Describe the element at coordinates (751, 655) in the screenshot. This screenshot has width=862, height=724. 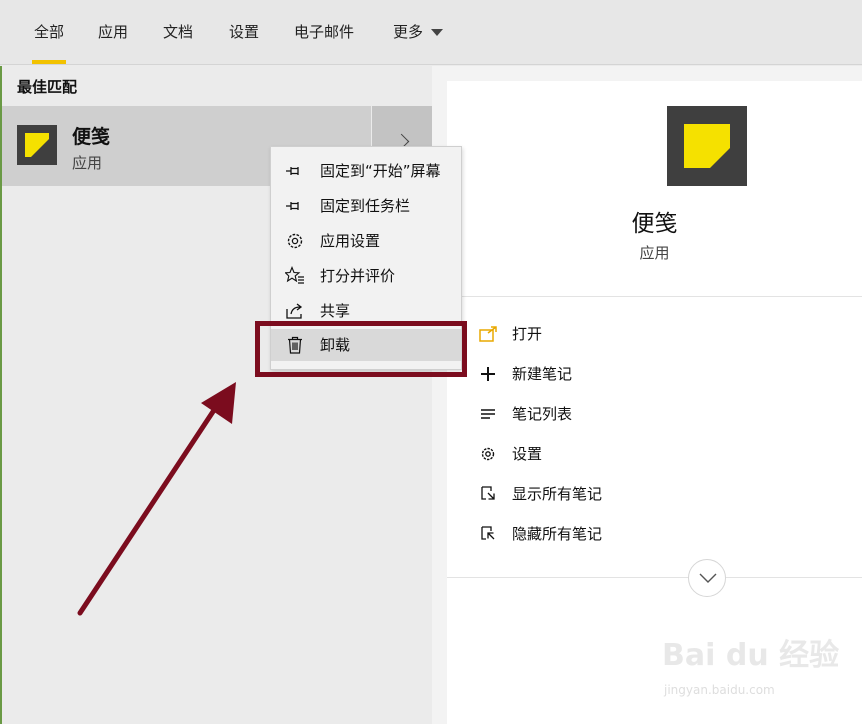
I see `baidu-watermark: Bai du 经验` at that location.